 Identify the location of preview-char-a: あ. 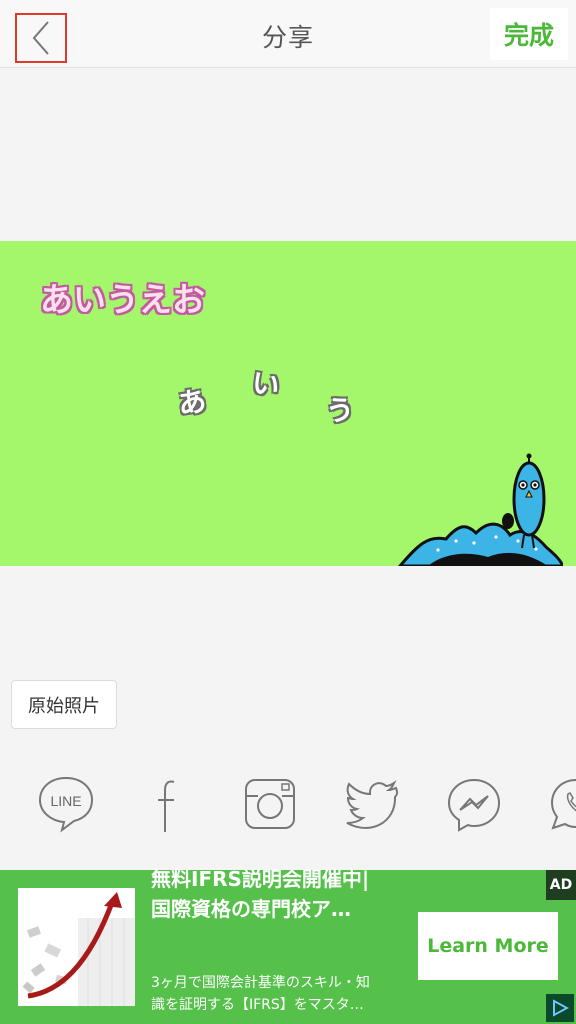
(192, 402).